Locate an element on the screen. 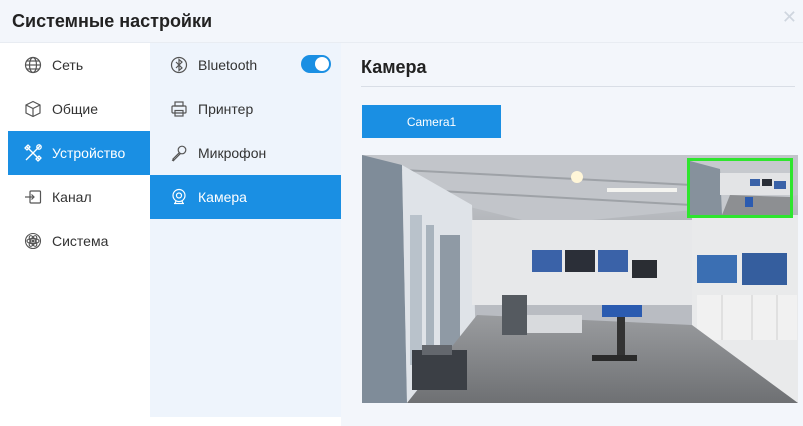 This screenshot has height=426, width=803. window-title: Системные настройки is located at coordinates (112, 21).